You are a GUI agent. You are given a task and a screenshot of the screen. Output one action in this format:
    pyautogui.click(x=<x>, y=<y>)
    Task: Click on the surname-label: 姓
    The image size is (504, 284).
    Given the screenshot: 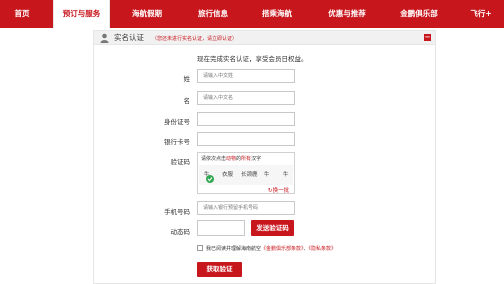 What is the action you would take?
    pyautogui.click(x=187, y=79)
    